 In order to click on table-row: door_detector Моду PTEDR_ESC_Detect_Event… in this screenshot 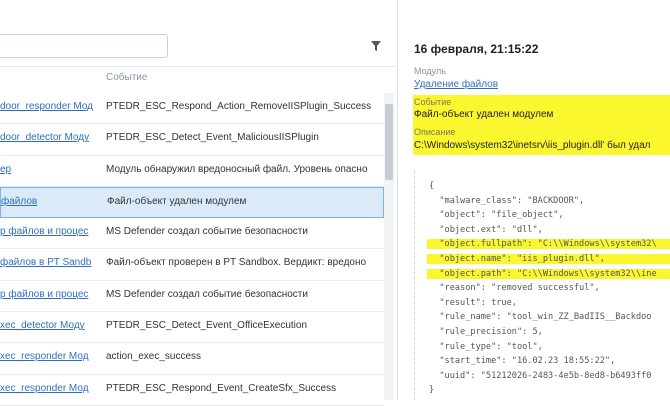, I will do `click(192, 140)`.